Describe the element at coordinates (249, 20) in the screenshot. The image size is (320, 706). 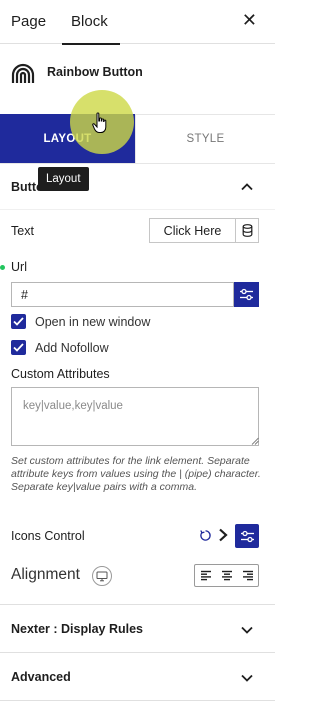
I see `close-icon: ✕` at that location.